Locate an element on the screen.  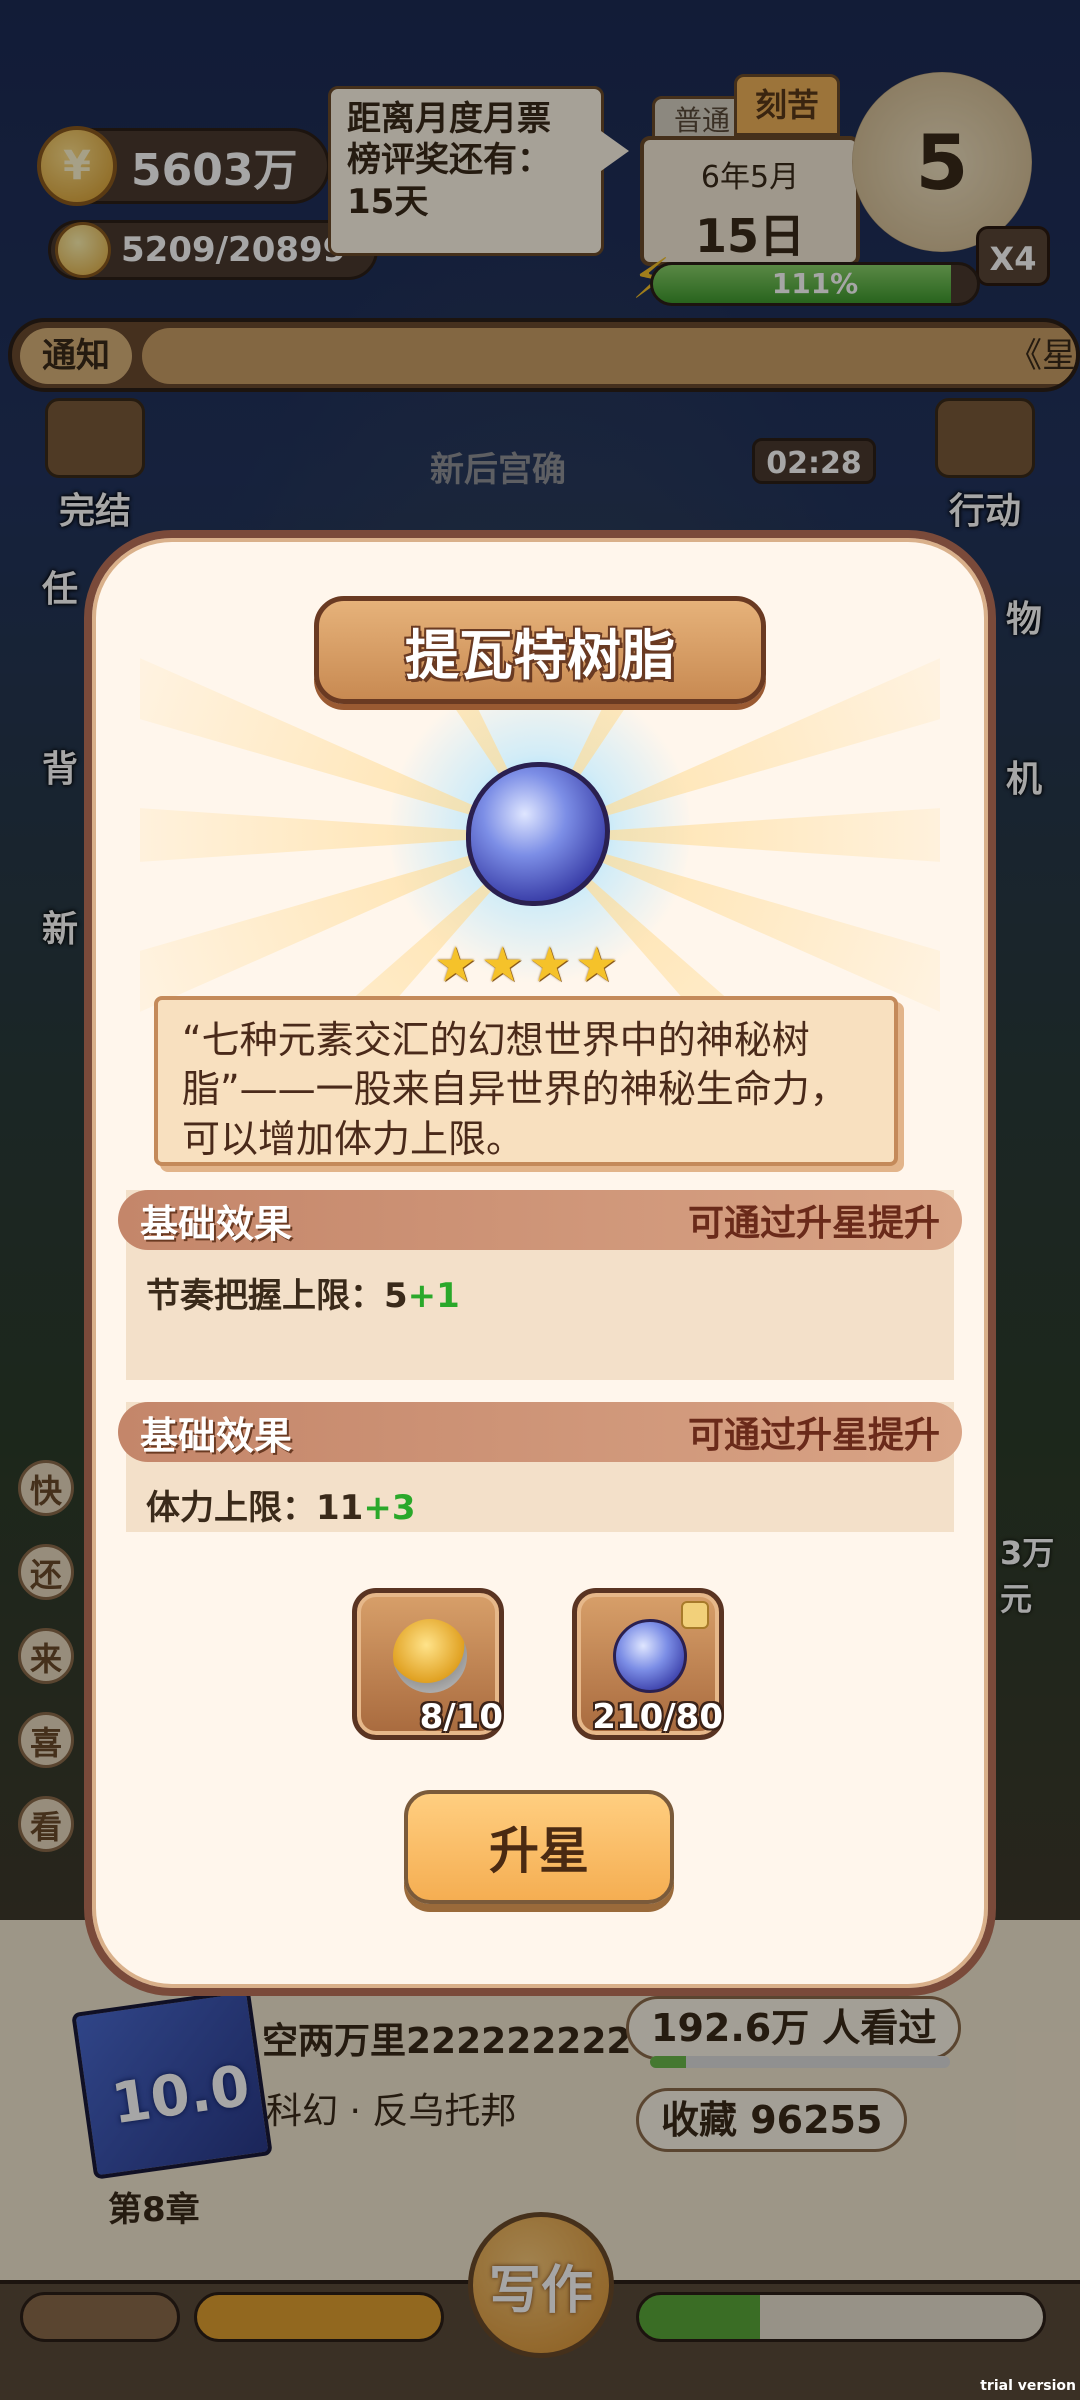
puzzle-piece-icon is located at coordinates (695, 1615).